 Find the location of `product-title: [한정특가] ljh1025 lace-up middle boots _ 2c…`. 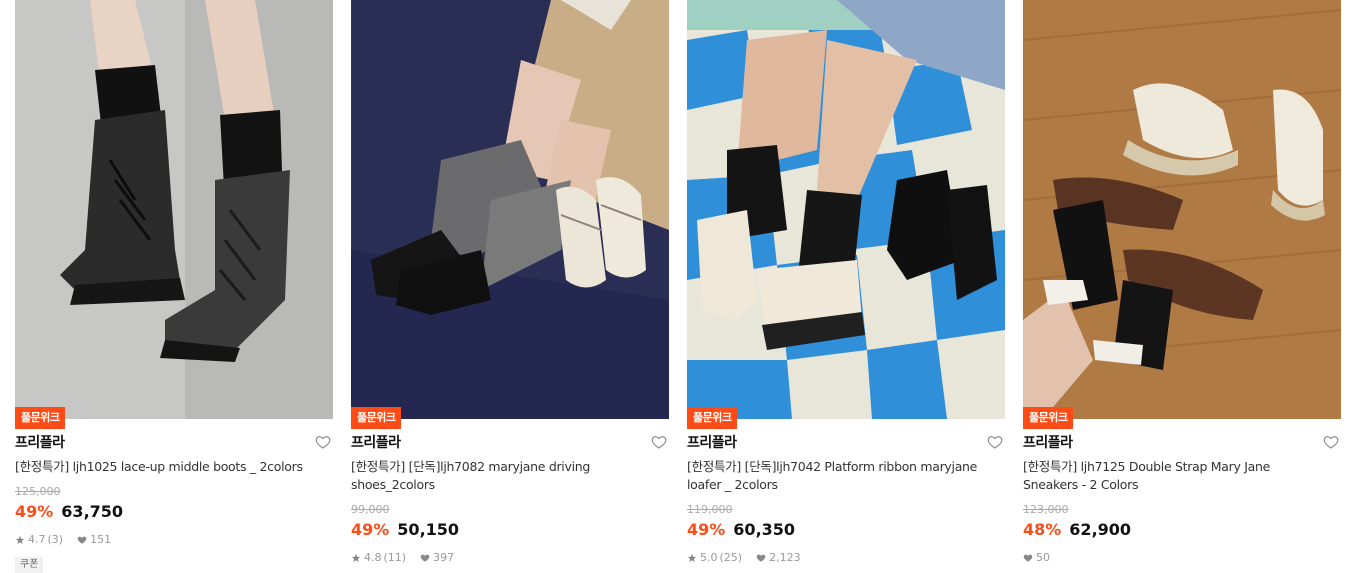

product-title: [한정특가] ljh1025 lace-up middle boots _ 2c… is located at coordinates (165, 467).